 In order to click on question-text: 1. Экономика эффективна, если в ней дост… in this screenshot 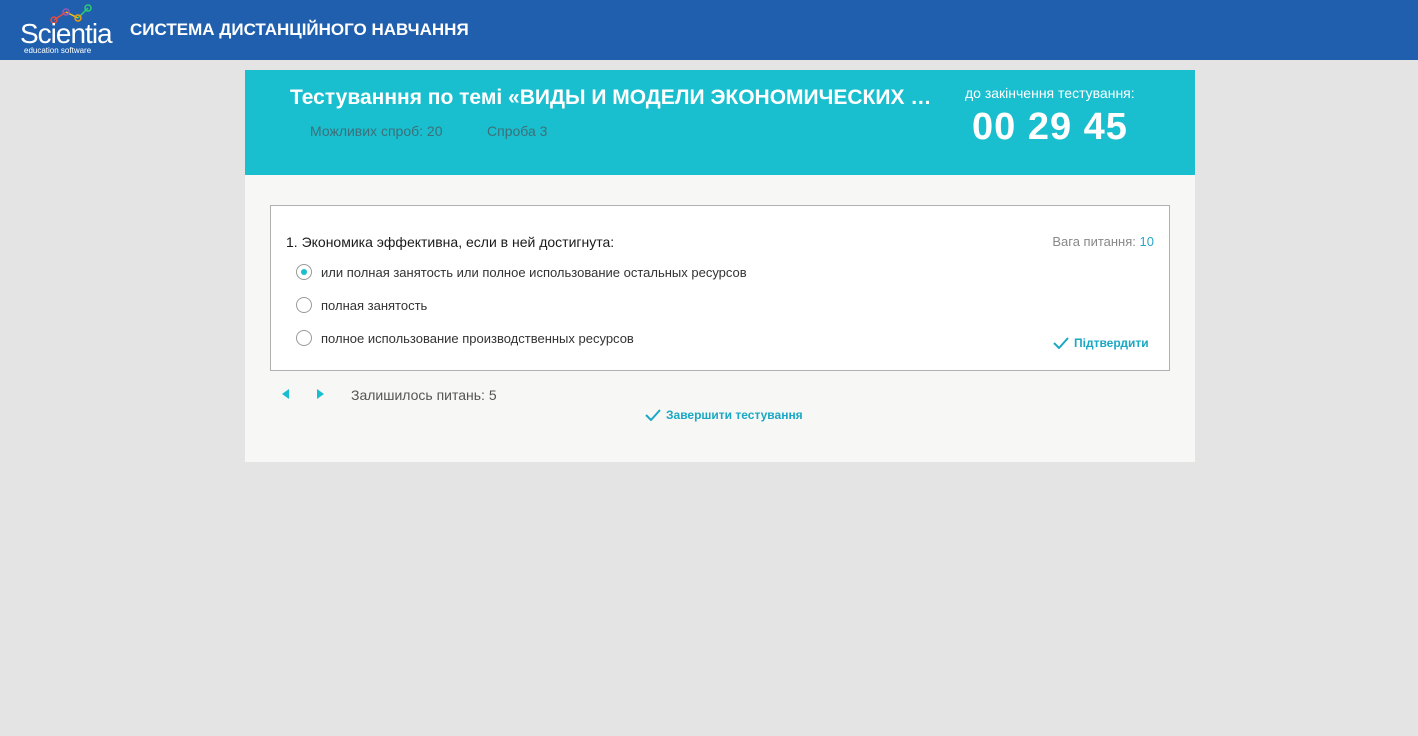, I will do `click(450, 242)`.